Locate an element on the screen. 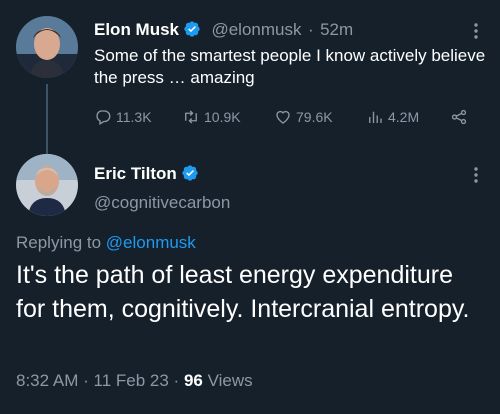 This screenshot has height=414, width=500. share-button is located at coordinates (461, 117).